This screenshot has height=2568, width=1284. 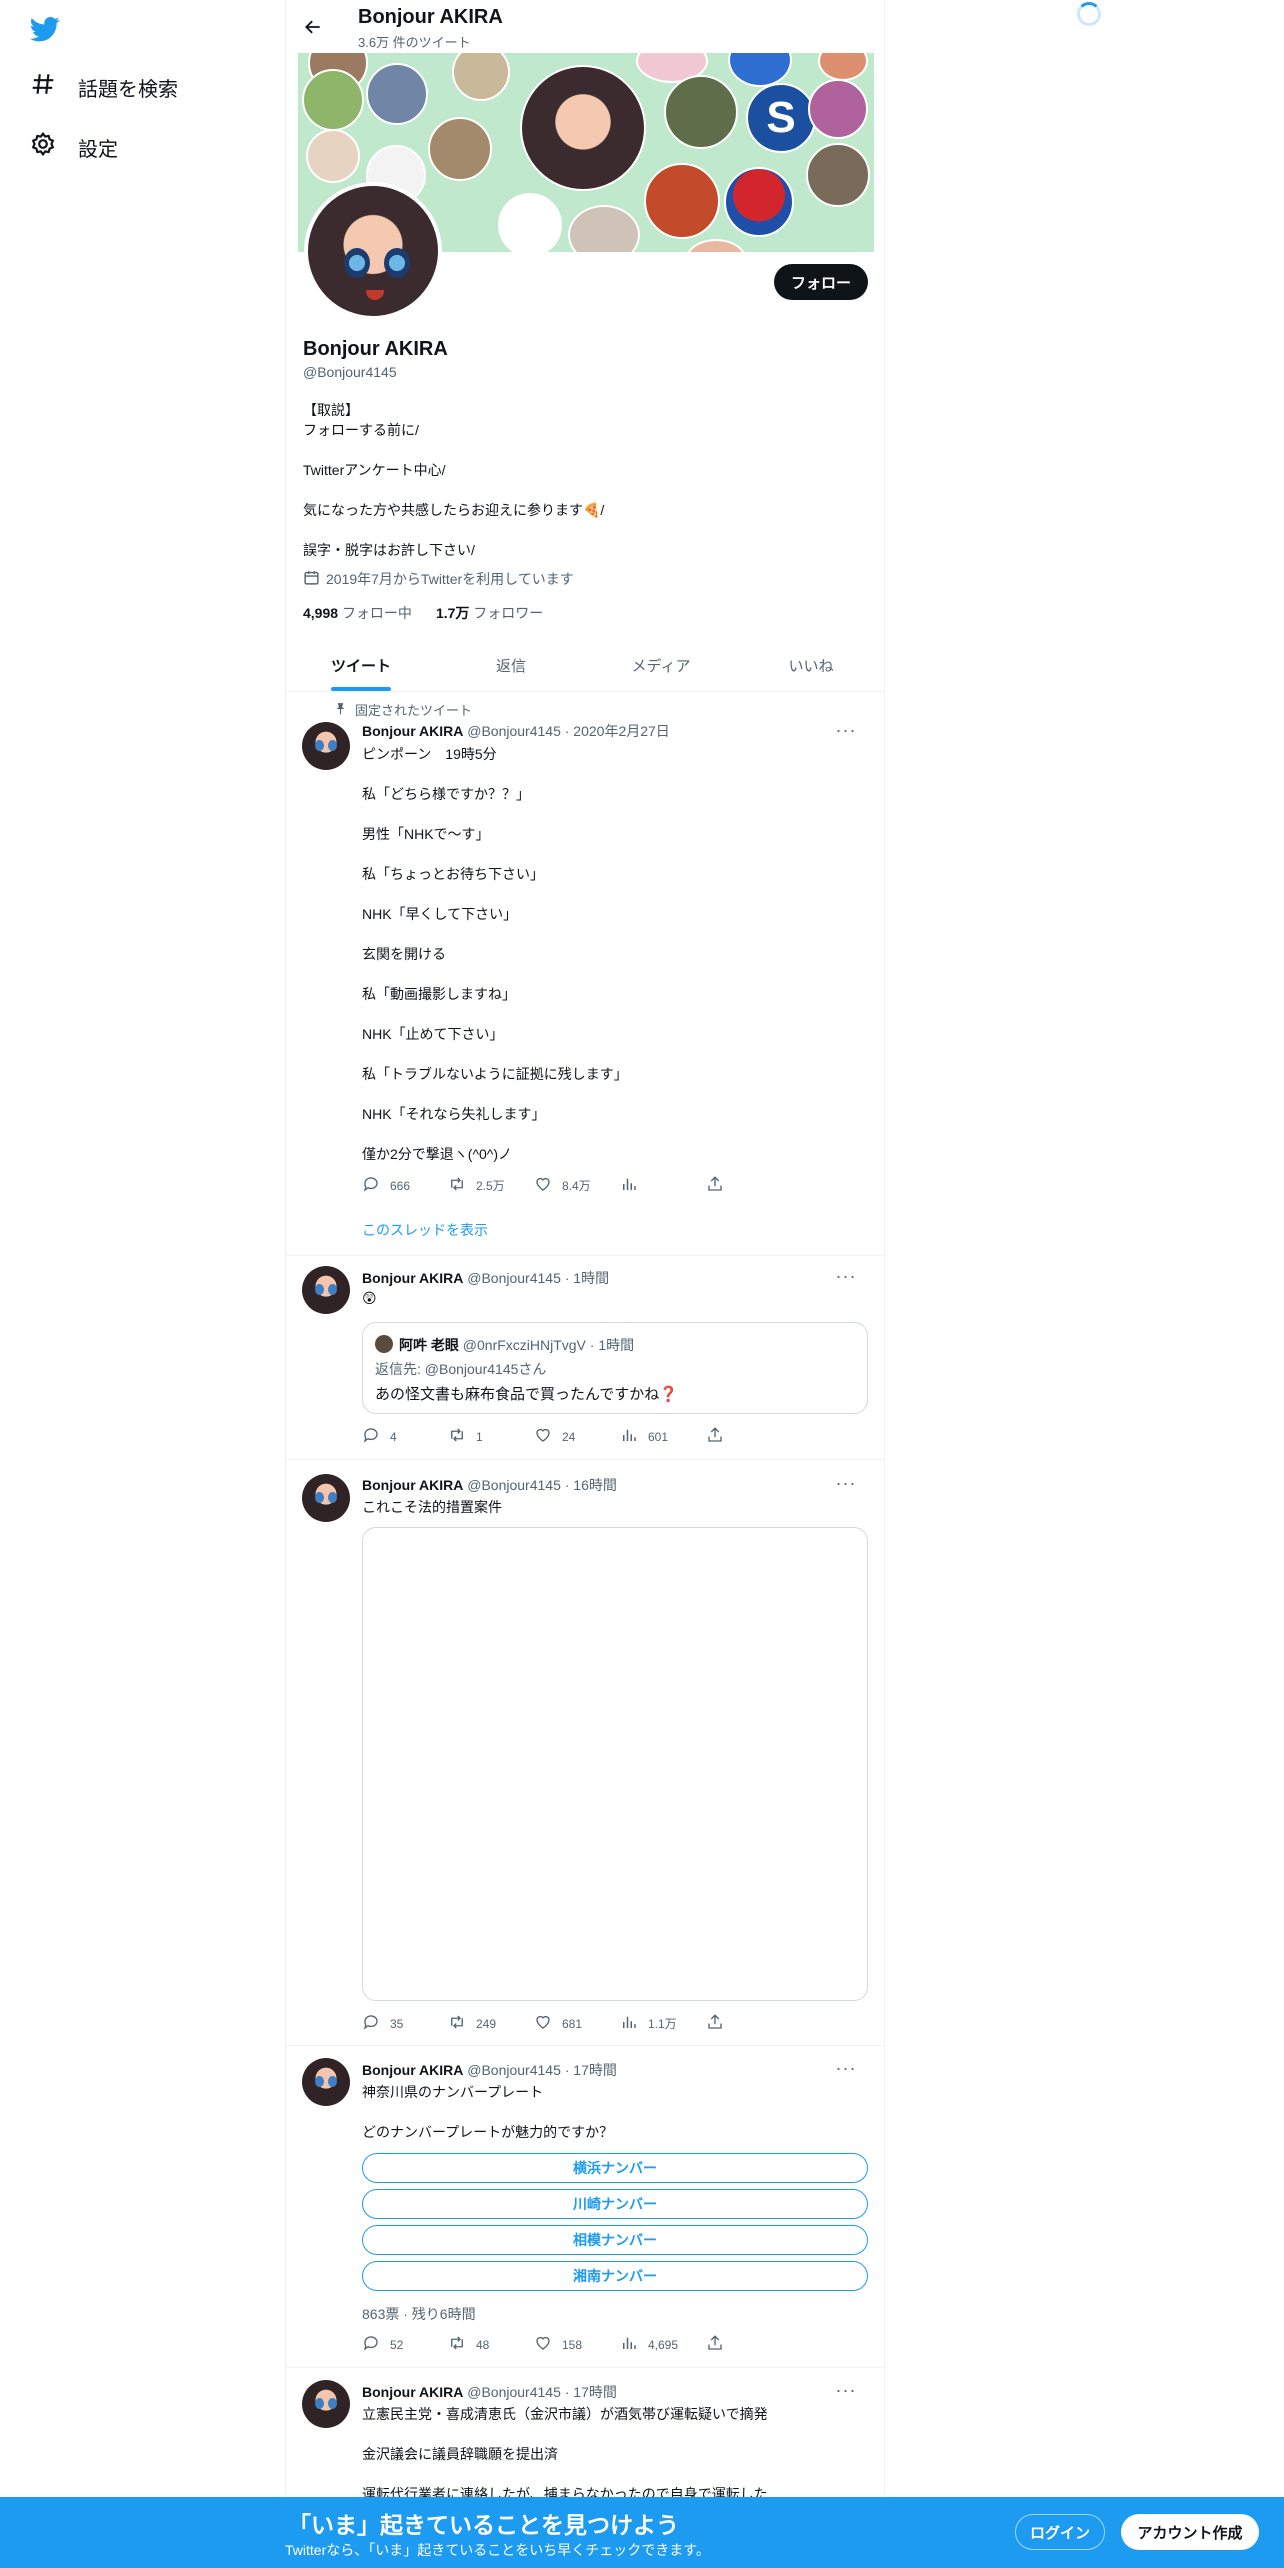 I want to click on header-tweet-count: 3.6万 件のツイート, so click(x=414, y=42).